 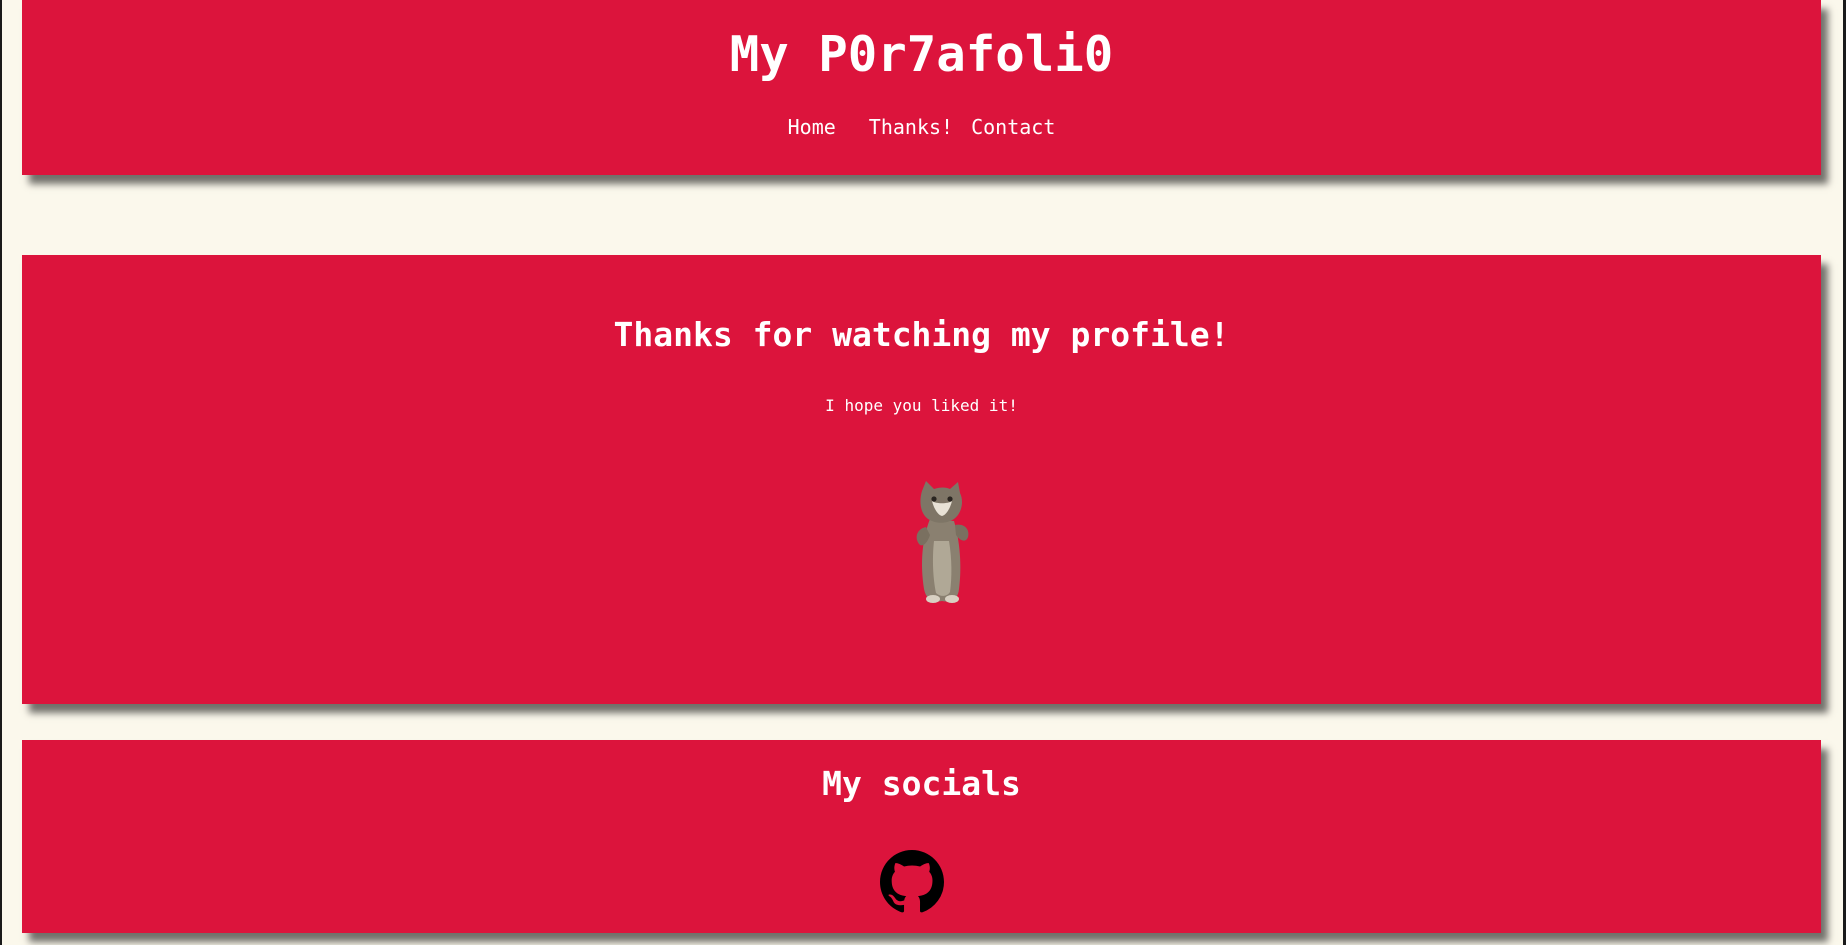 What do you see at coordinates (921, 405) in the screenshot?
I see `thanks-subtitle: I hope you liked it!` at bounding box center [921, 405].